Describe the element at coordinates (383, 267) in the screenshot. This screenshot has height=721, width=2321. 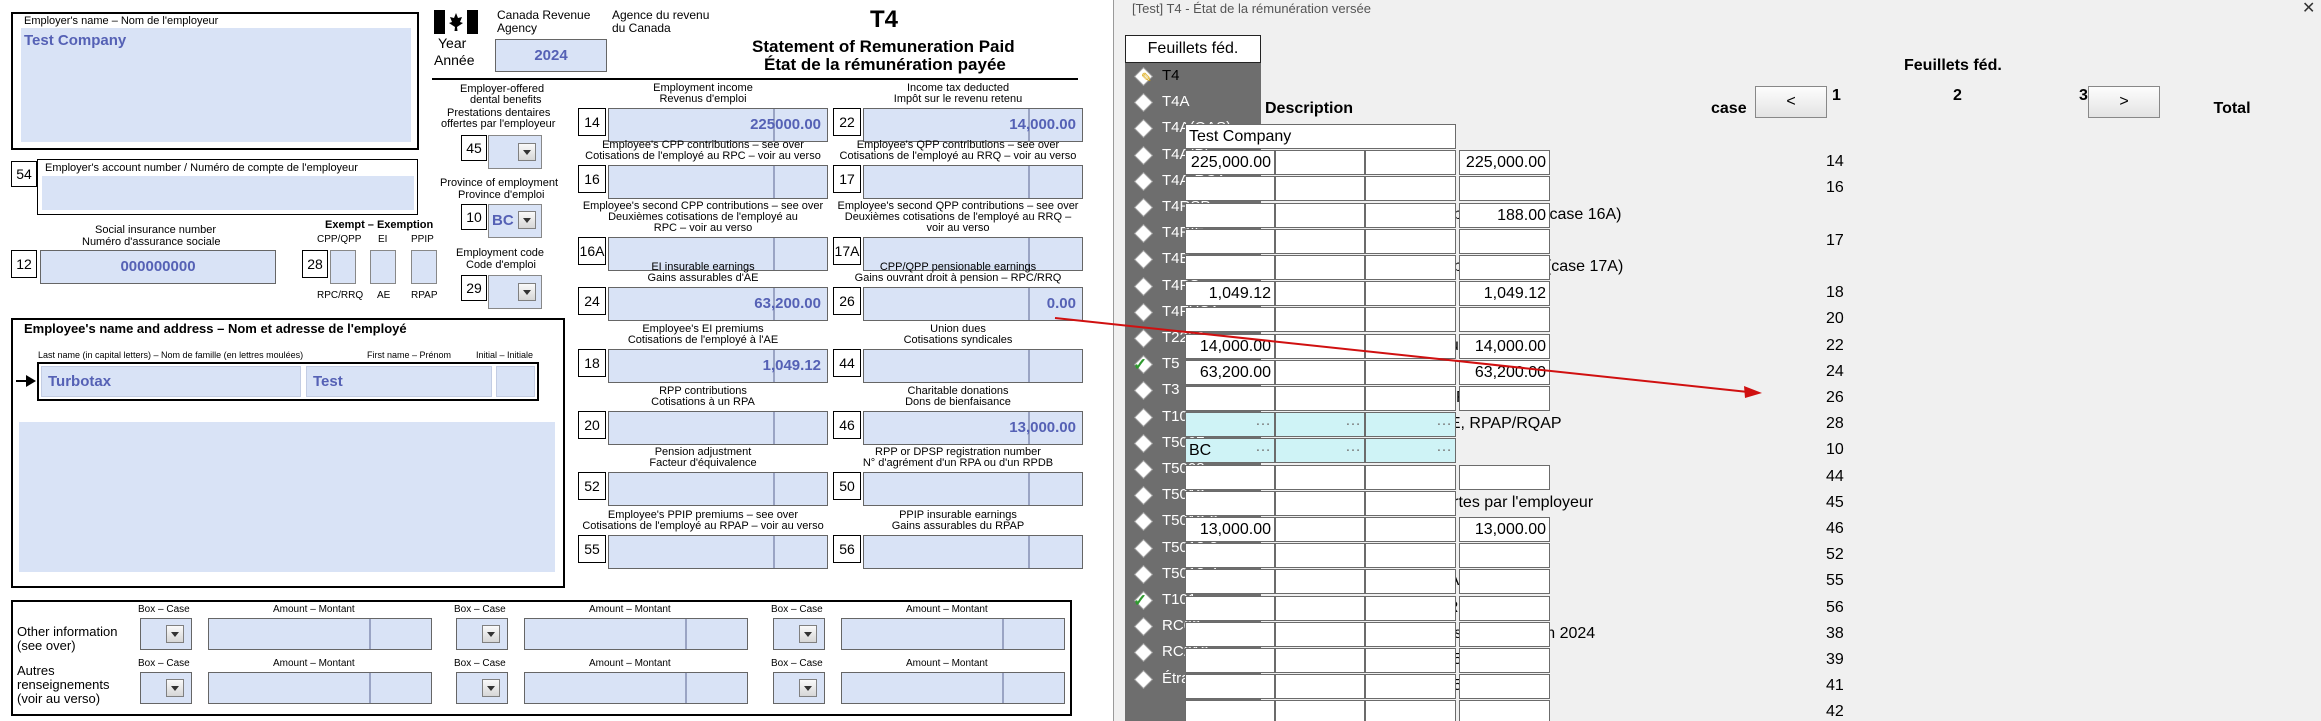
I see `exempt-ei-checkbox` at that location.